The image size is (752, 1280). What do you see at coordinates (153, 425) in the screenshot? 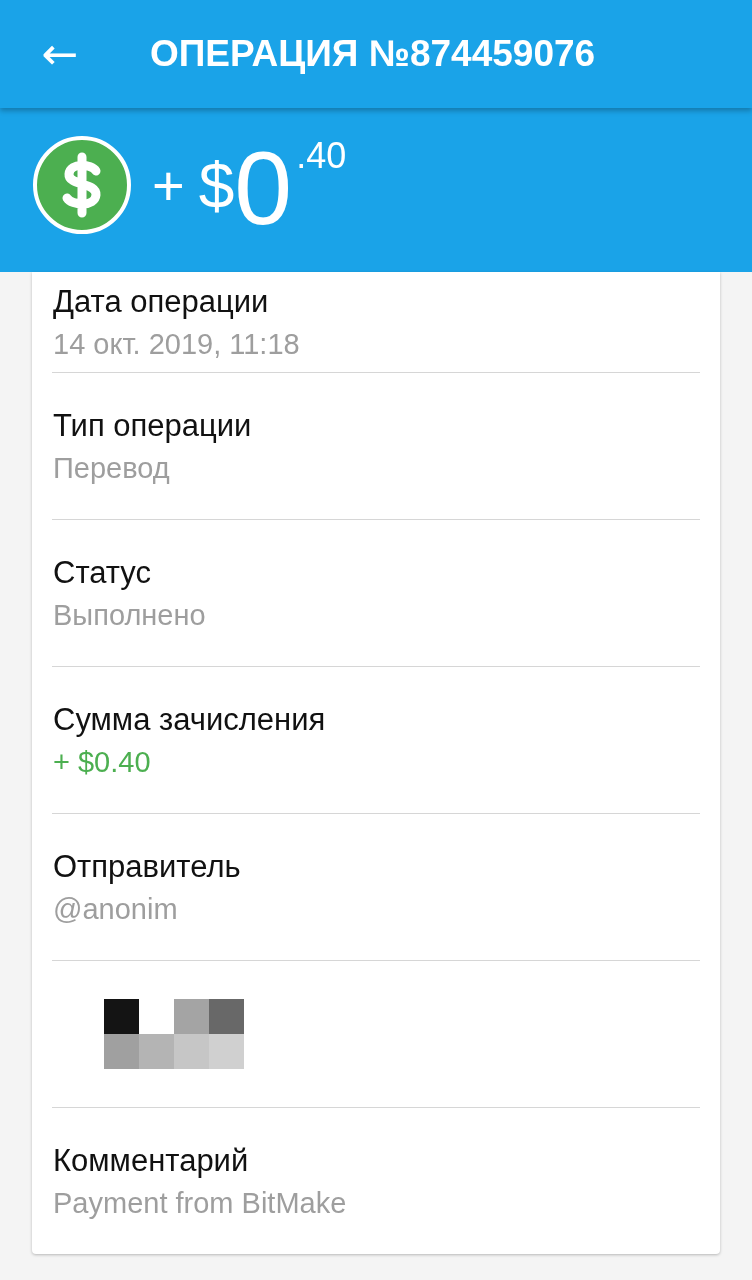
I see `detail-label: Тип операции` at bounding box center [153, 425].